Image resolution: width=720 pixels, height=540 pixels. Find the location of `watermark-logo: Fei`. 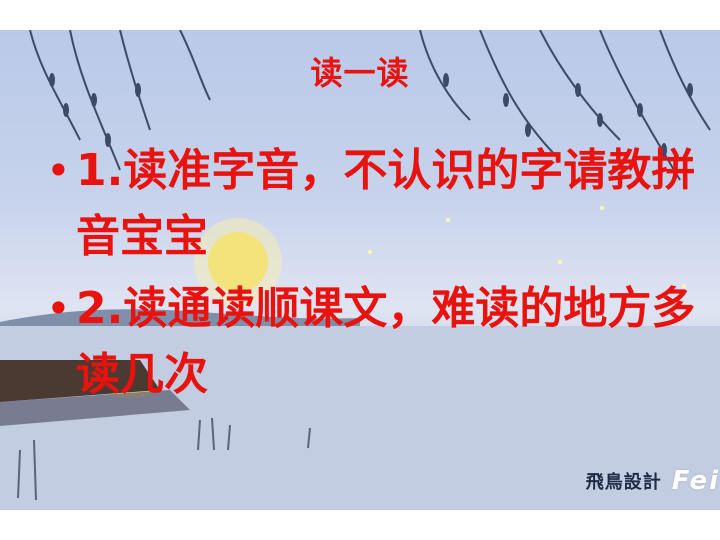

watermark-logo: Fei is located at coordinates (695, 481).